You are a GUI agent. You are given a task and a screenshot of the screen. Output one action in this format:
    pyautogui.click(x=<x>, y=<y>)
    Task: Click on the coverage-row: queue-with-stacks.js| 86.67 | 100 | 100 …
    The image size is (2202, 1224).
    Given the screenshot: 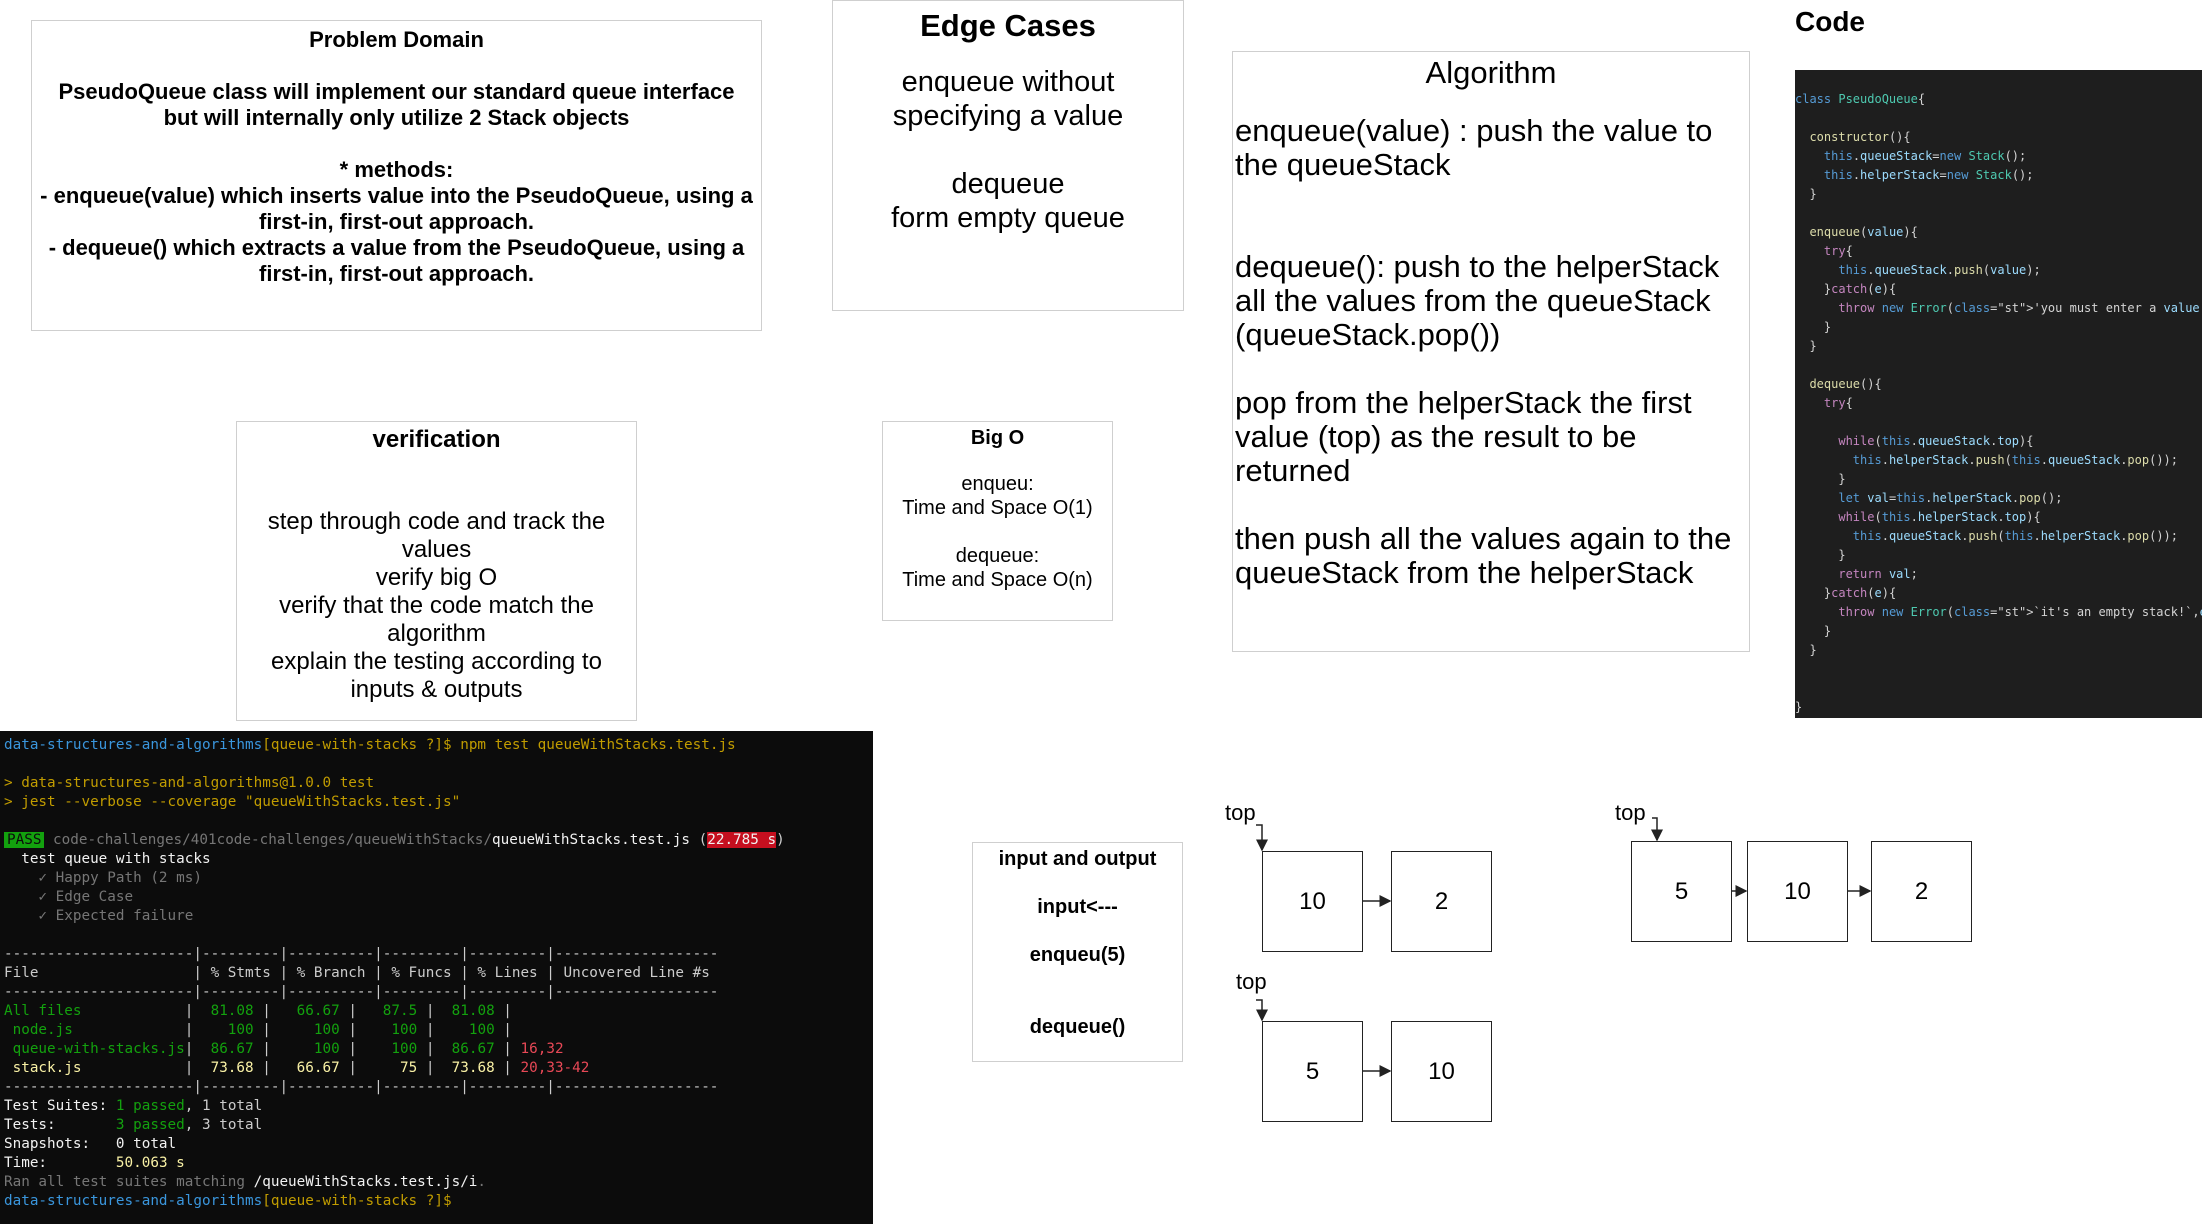 What is the action you would take?
    pyautogui.click(x=284, y=1049)
    